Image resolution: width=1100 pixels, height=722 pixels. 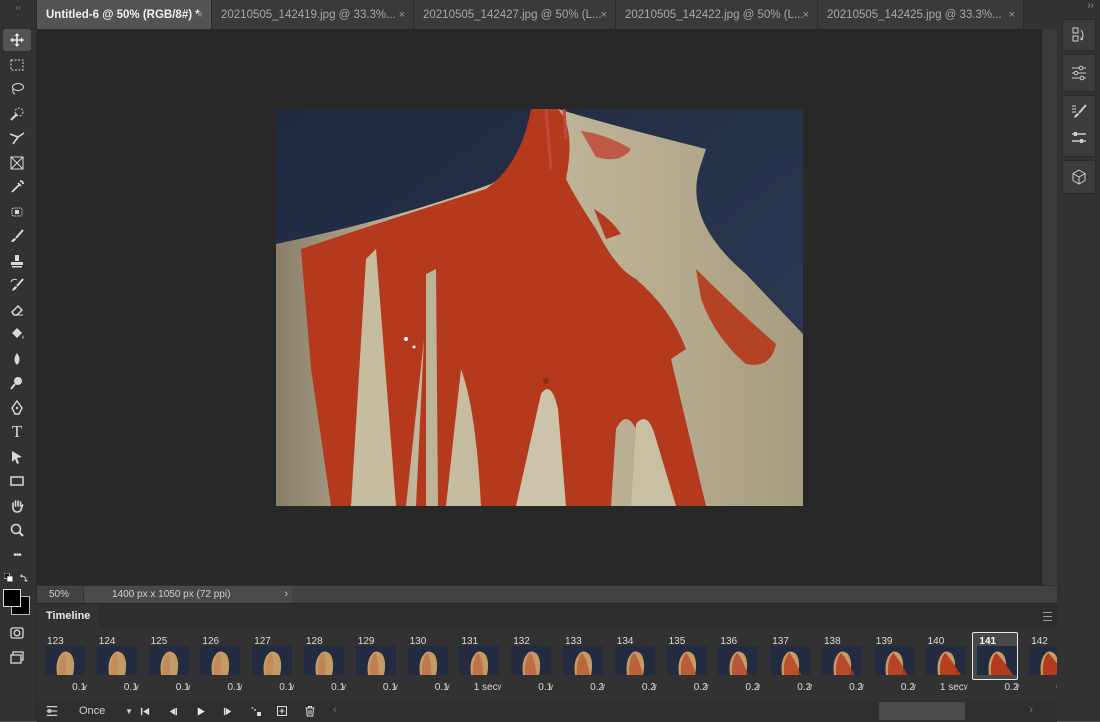 What do you see at coordinates (17, 457) in the screenshot?
I see `path-selection-tool-button` at bounding box center [17, 457].